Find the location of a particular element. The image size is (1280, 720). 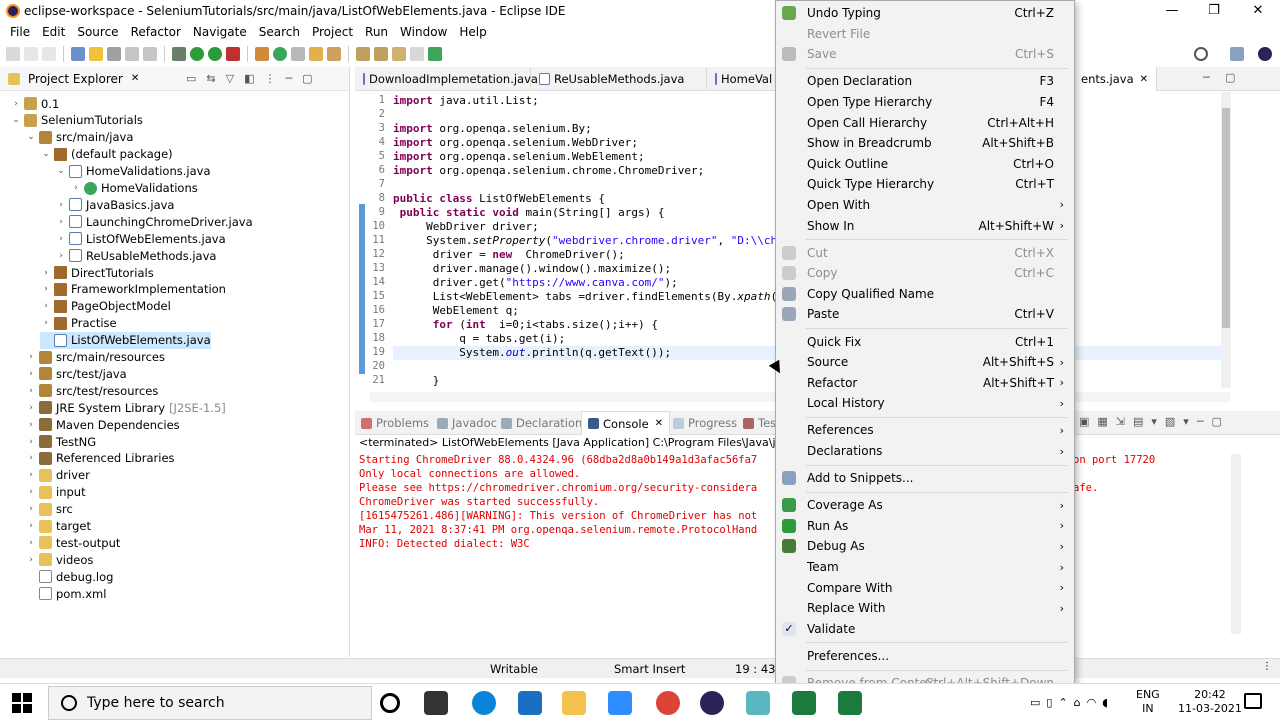

context-menu-item: Show in Breadcrumb Alt+Shift+B is located at coordinates (925, 143).